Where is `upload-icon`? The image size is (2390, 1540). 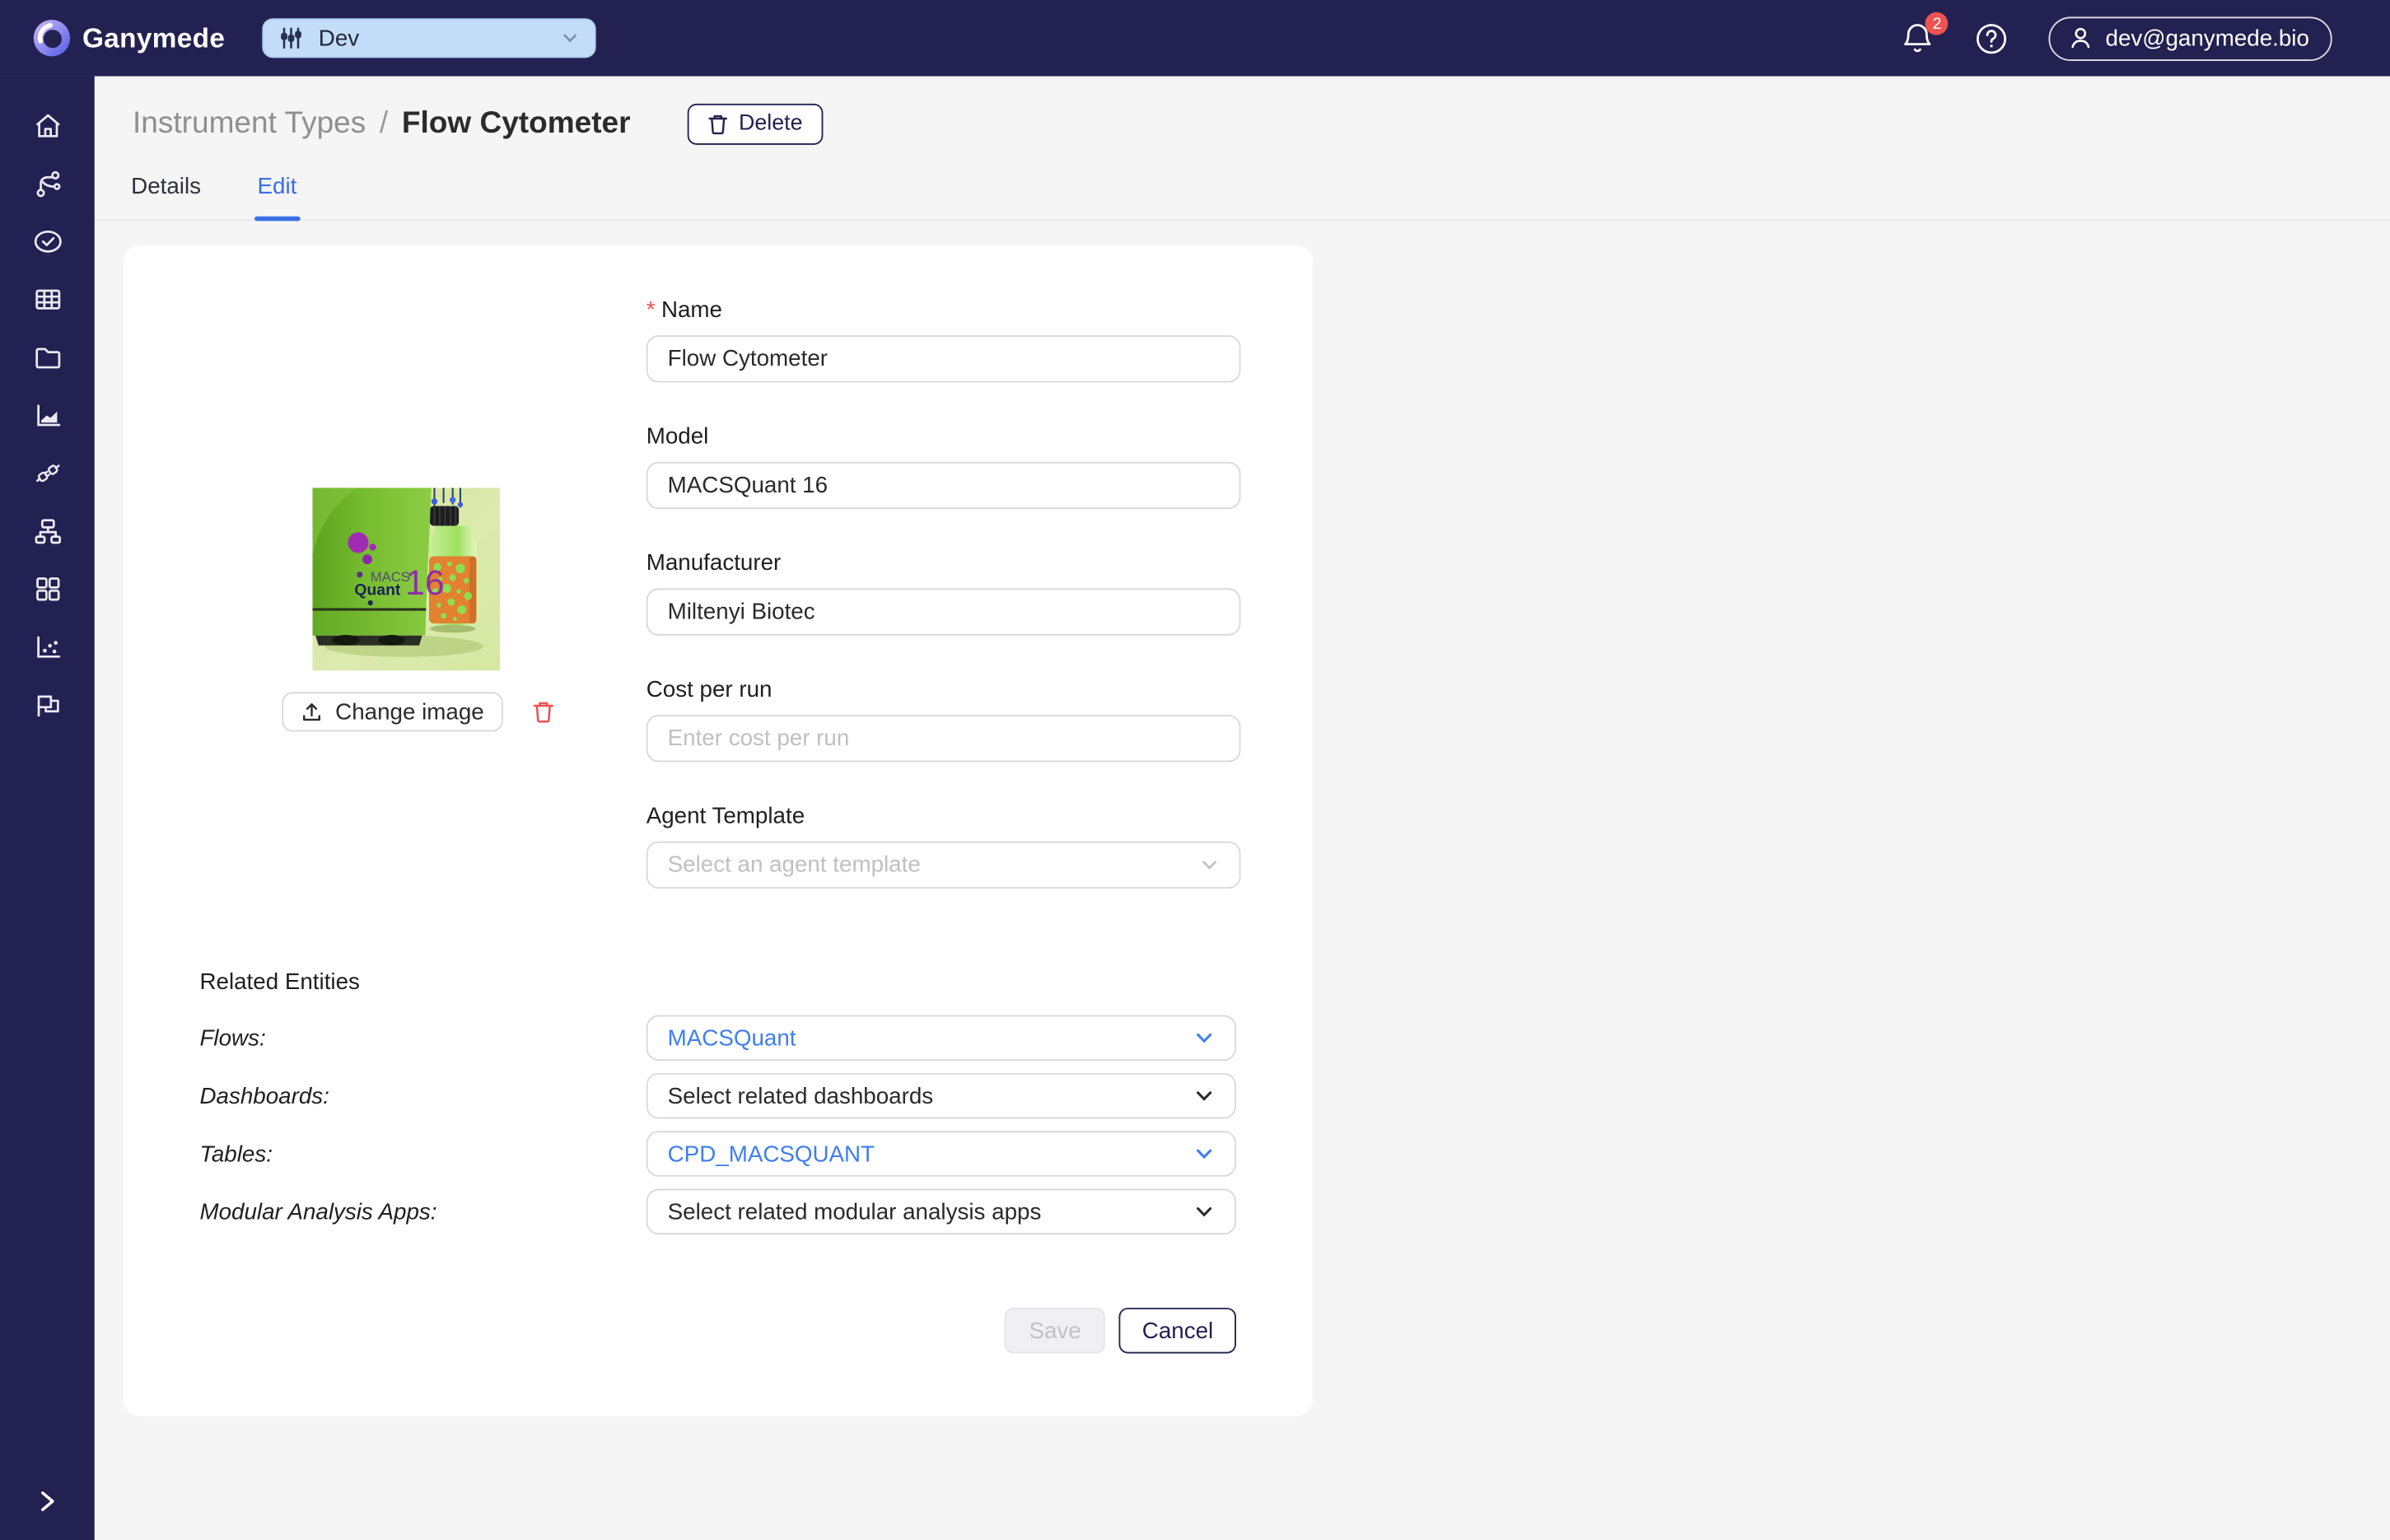 upload-icon is located at coordinates (312, 711).